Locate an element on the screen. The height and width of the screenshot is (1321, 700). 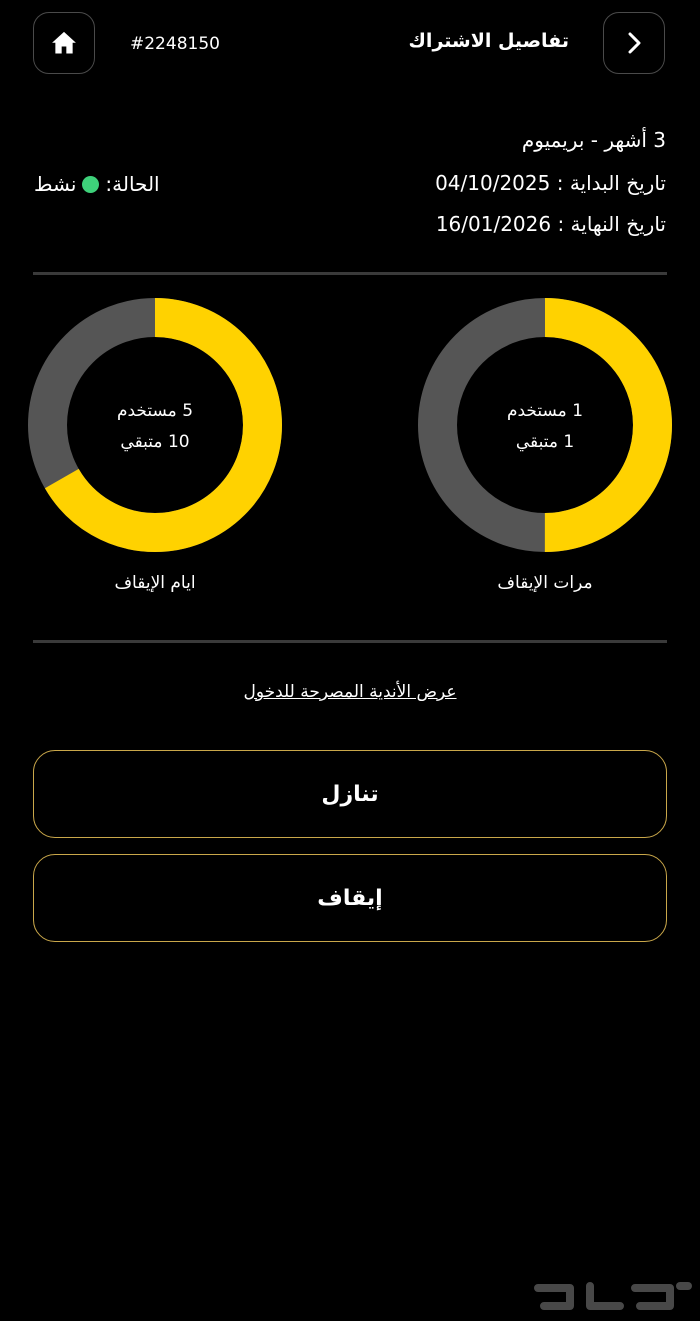
page-title: تفاصيل الاشتراك is located at coordinates (488, 41).